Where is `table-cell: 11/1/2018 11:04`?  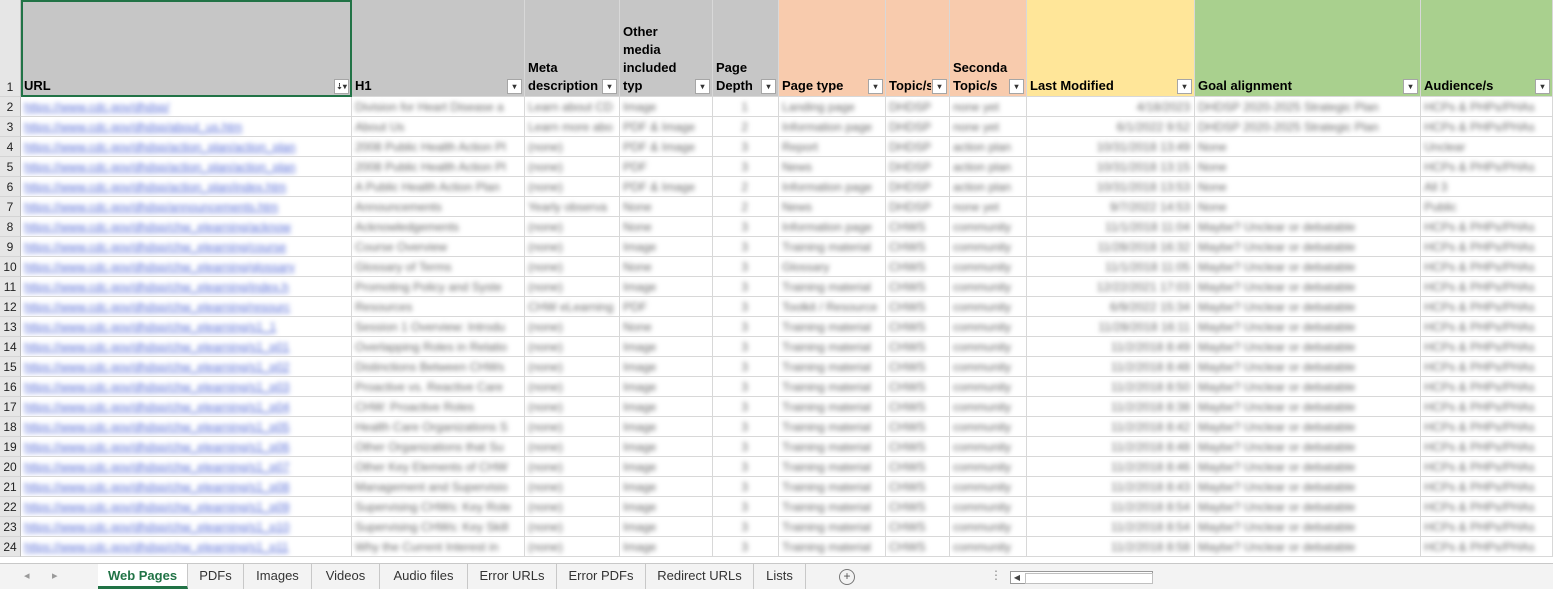 table-cell: 11/1/2018 11:04 is located at coordinates (1111, 227).